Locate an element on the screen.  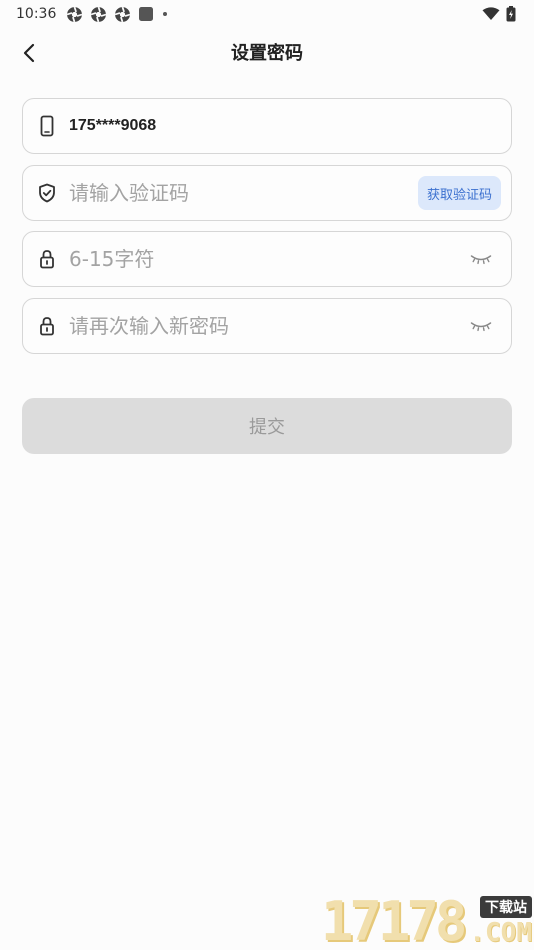
chevron-left-icon is located at coordinates (29, 53).